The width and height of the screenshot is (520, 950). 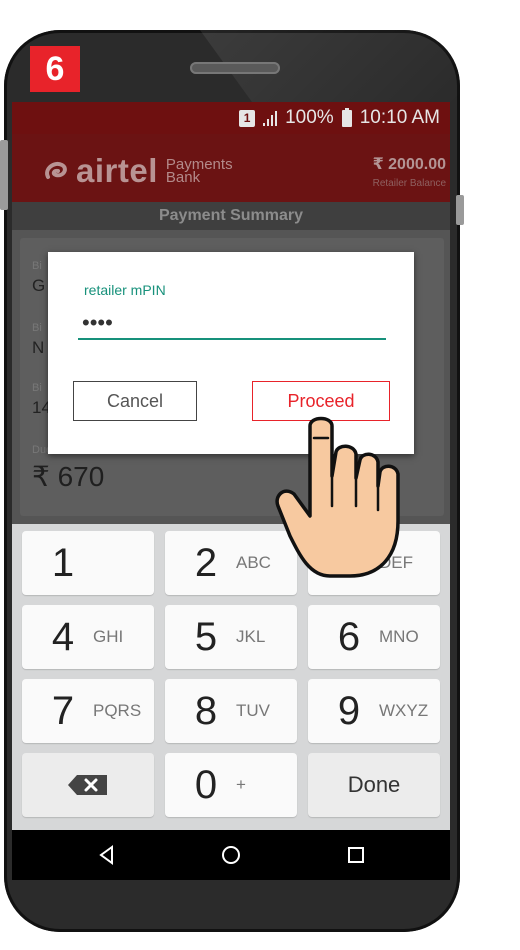 What do you see at coordinates (135, 401) in the screenshot?
I see `cancel-button: Cancel` at bounding box center [135, 401].